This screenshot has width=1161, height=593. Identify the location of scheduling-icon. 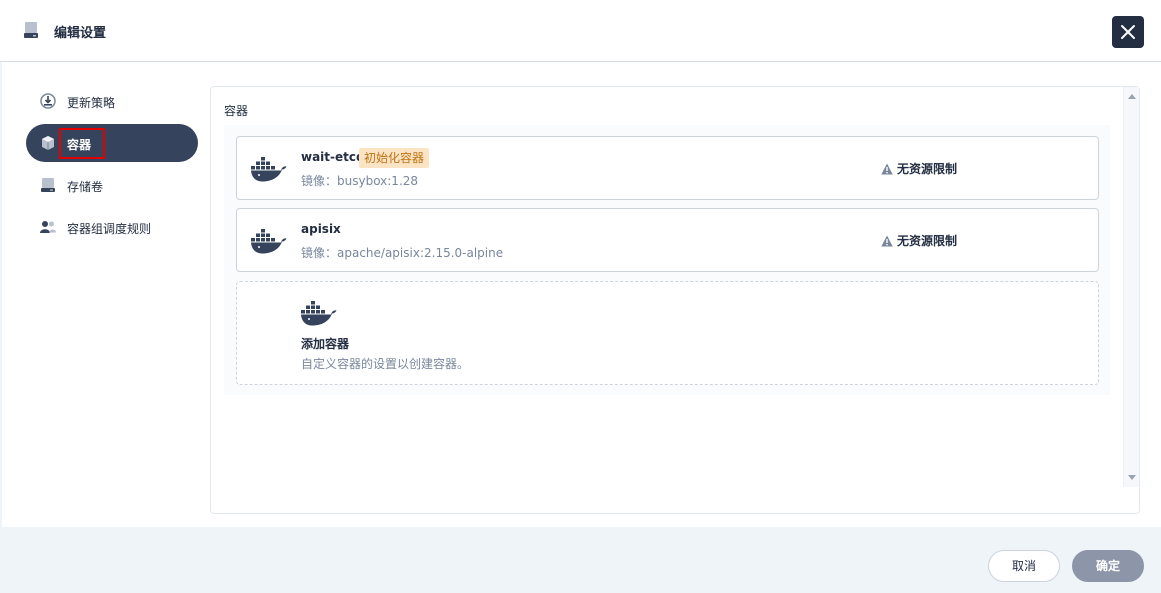
(48, 227).